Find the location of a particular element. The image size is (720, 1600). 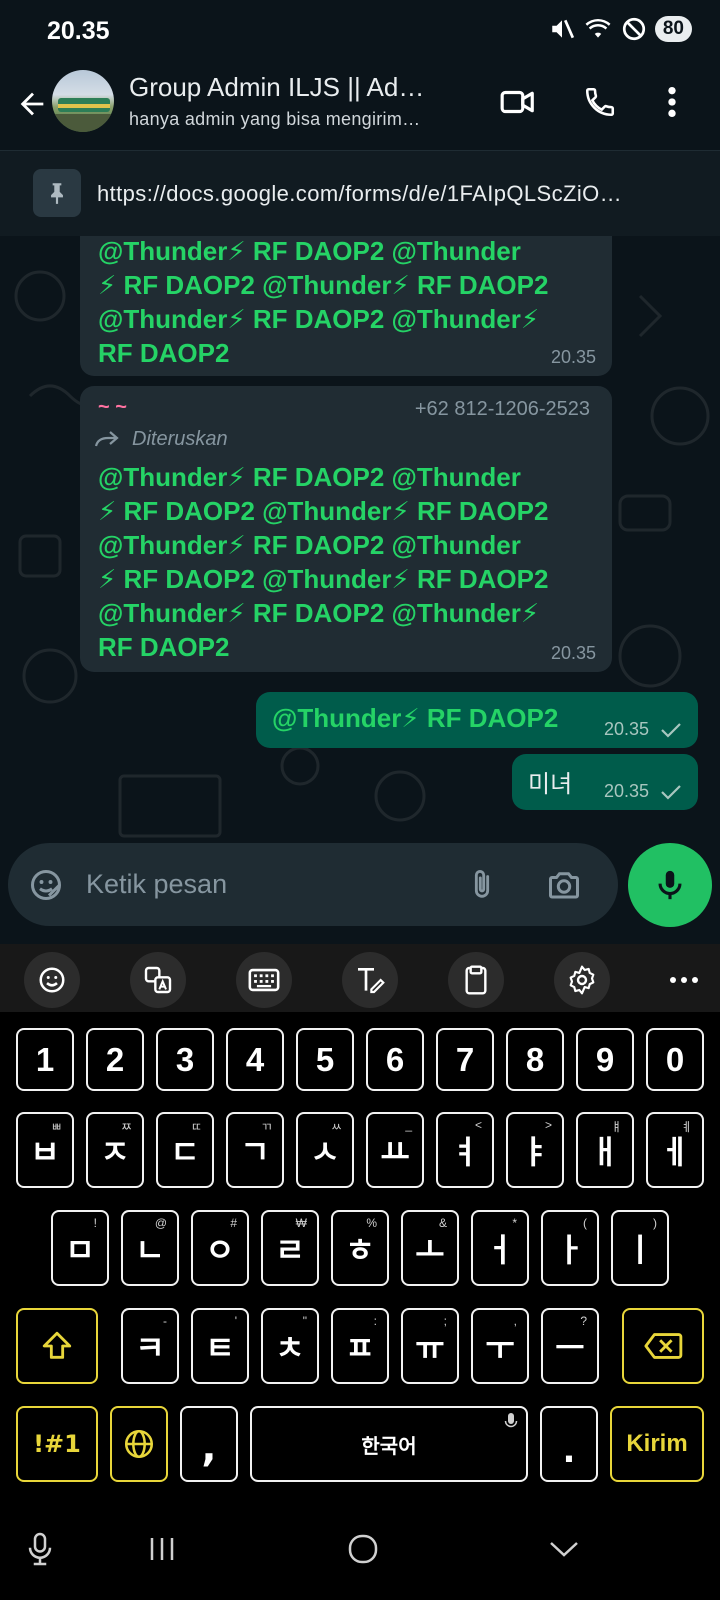

key-hint: _ is located at coordinates (408, 1125).